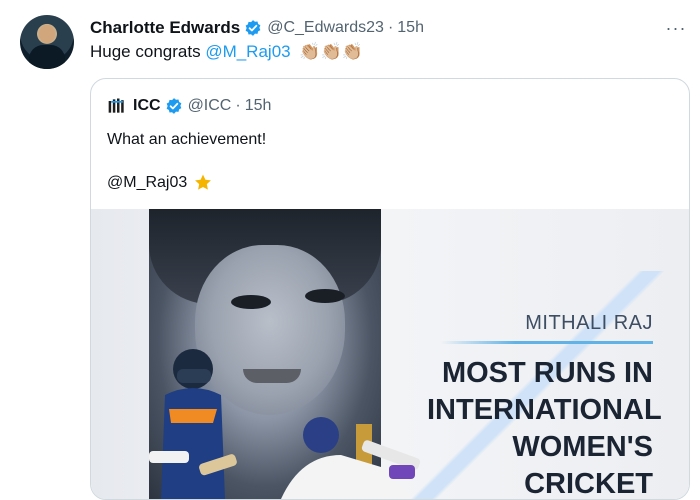 The image size is (700, 500). What do you see at coordinates (544, 410) in the screenshot?
I see `headline-line: INTERNATIONAL` at bounding box center [544, 410].